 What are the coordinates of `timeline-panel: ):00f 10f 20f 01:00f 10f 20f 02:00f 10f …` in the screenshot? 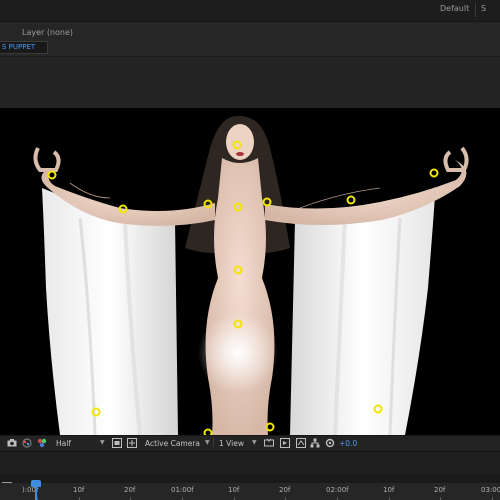 It's located at (250, 475).